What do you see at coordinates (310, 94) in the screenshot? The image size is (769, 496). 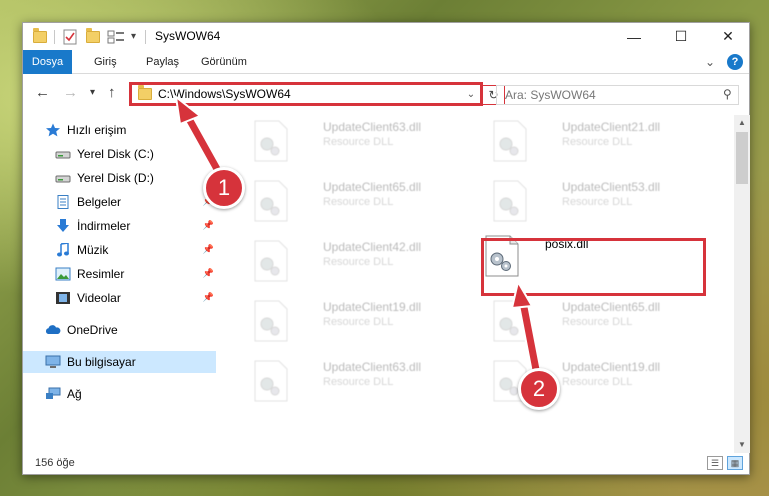 I see `address-path: C:\Windows\SysWOW64` at bounding box center [310, 94].